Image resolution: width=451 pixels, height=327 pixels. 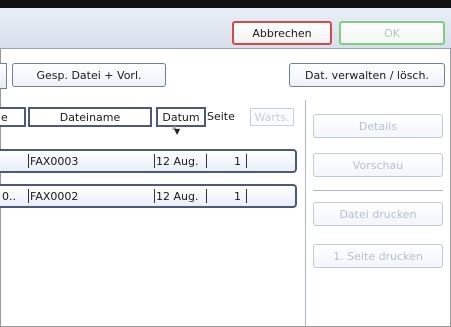 What do you see at coordinates (4, 117) in the screenshot?
I see `column-header-number-label: e` at bounding box center [4, 117].